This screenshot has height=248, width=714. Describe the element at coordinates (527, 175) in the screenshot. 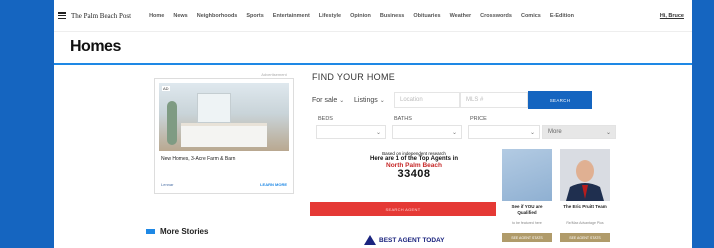

I see `agent-placeholder-image` at that location.